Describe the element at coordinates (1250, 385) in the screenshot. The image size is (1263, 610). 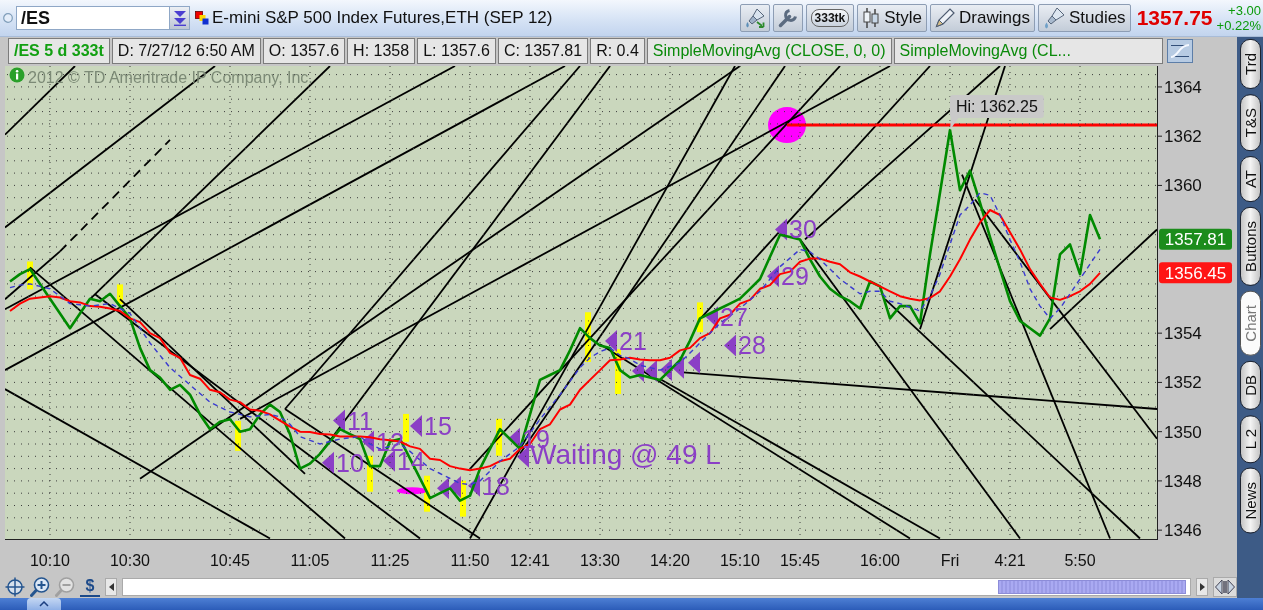
I see `side-tab: DB` at that location.